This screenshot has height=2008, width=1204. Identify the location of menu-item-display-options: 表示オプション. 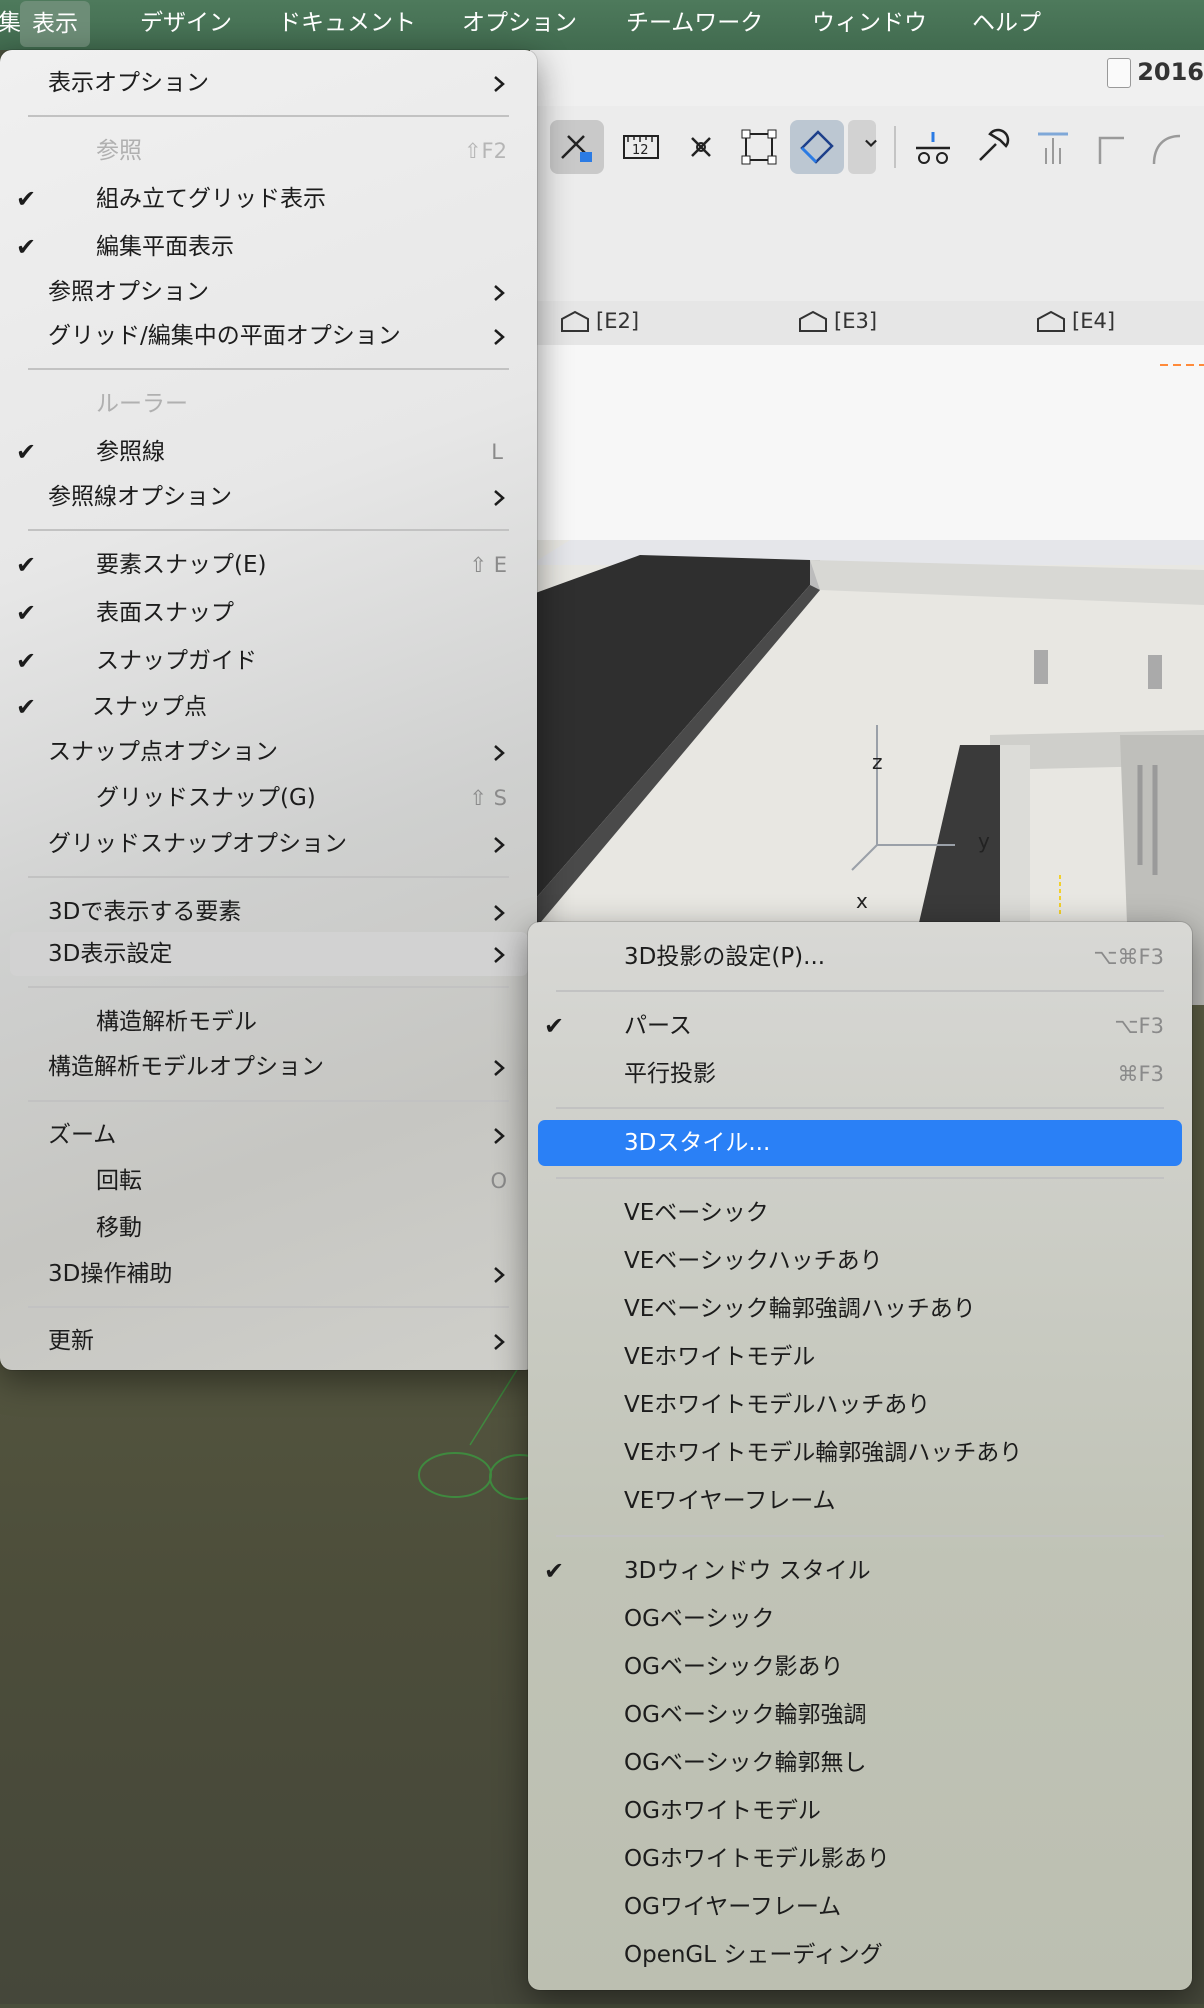
(268, 83).